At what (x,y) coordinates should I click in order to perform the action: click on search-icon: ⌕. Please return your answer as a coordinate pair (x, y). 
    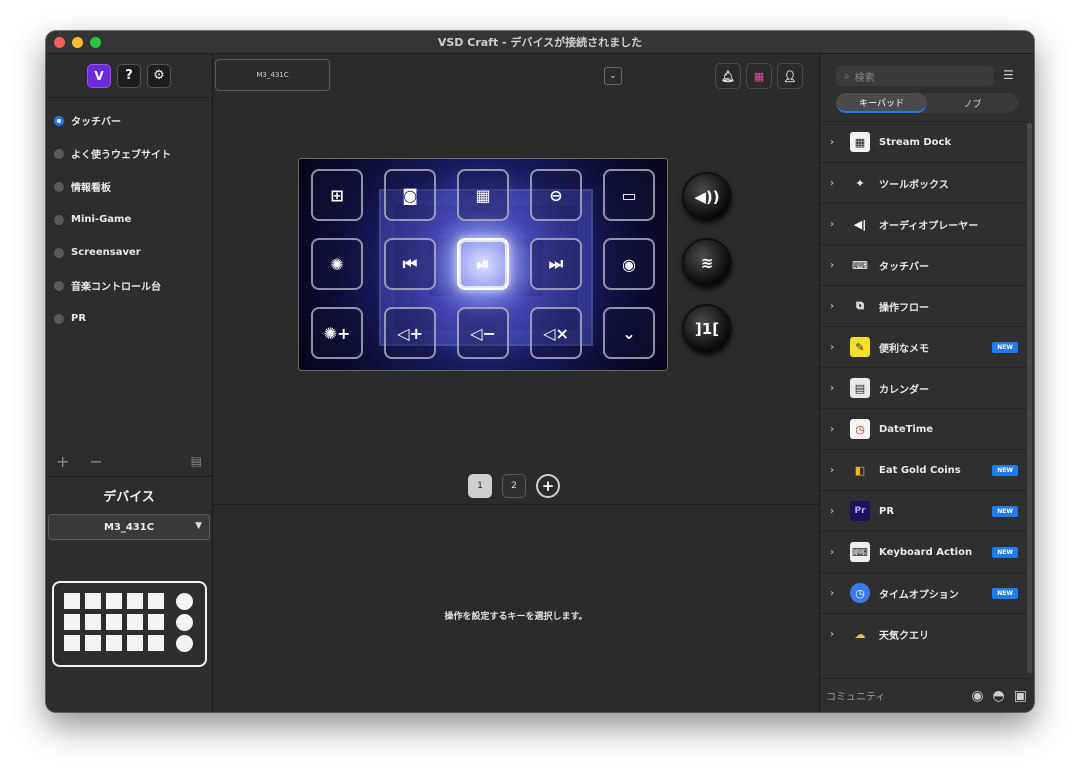
    Looking at the image, I should click on (847, 76).